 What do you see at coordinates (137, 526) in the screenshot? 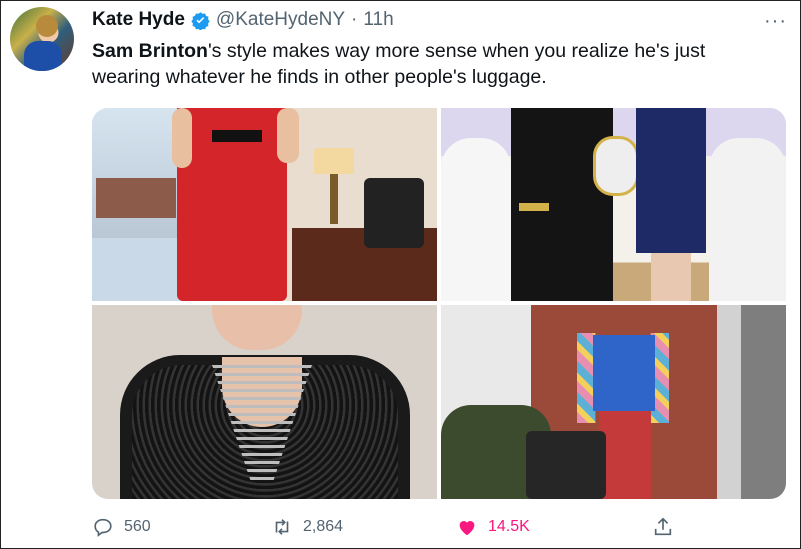
I see `reply-count: 560` at bounding box center [137, 526].